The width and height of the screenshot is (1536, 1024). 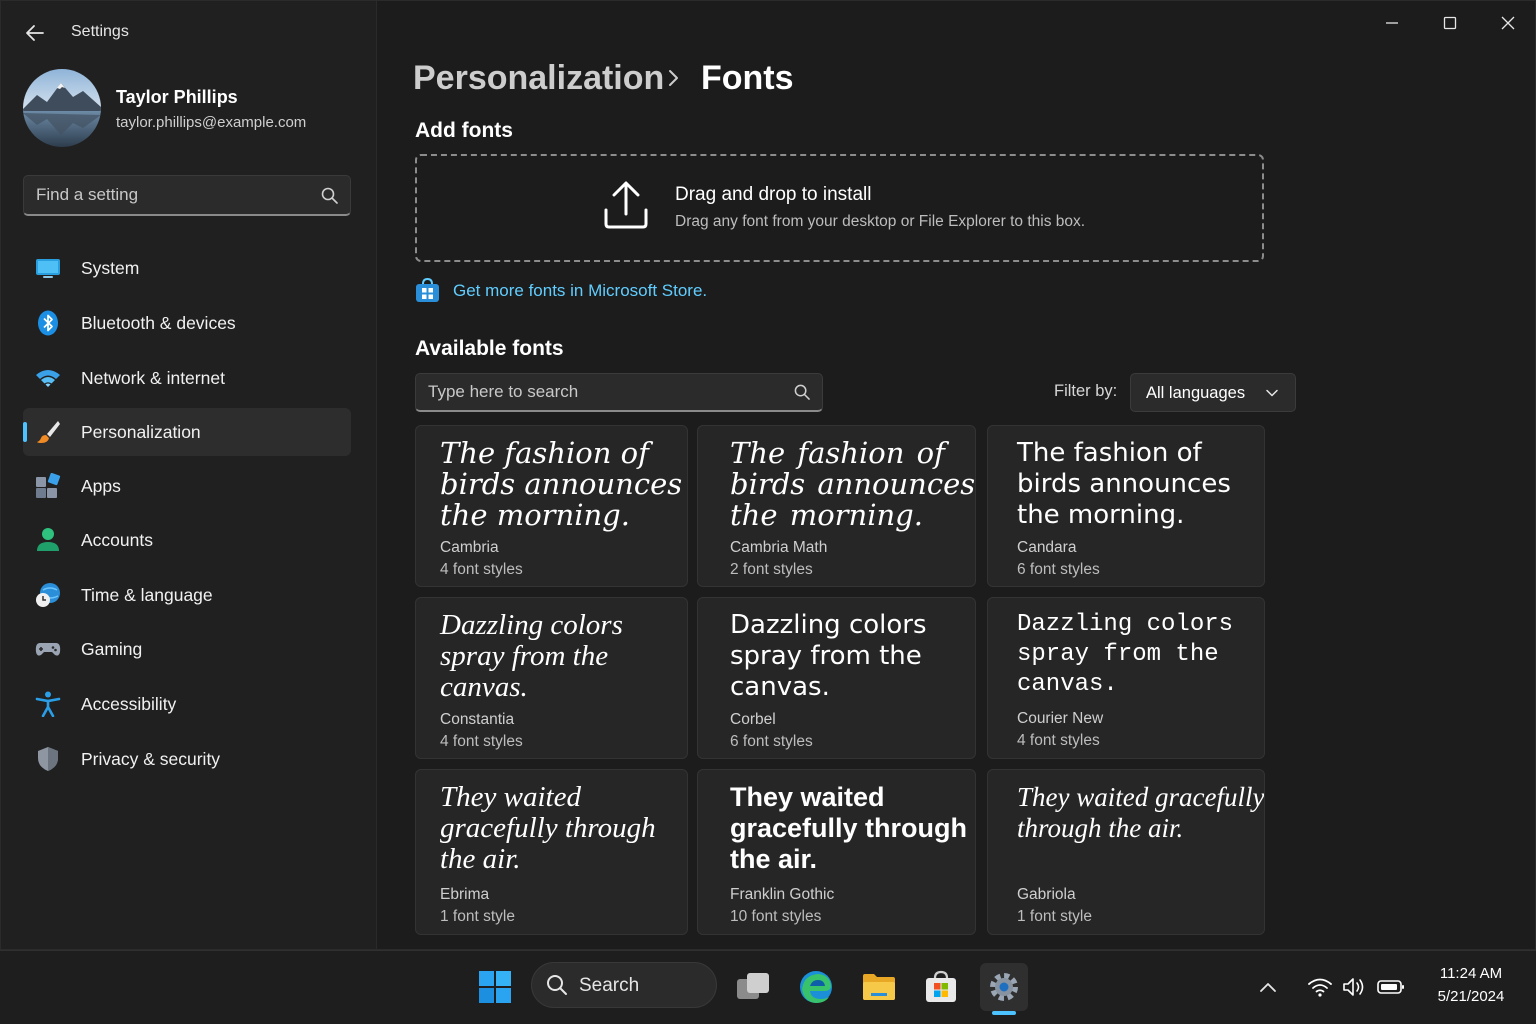 What do you see at coordinates (48, 759) in the screenshot?
I see `shield-icon` at bounding box center [48, 759].